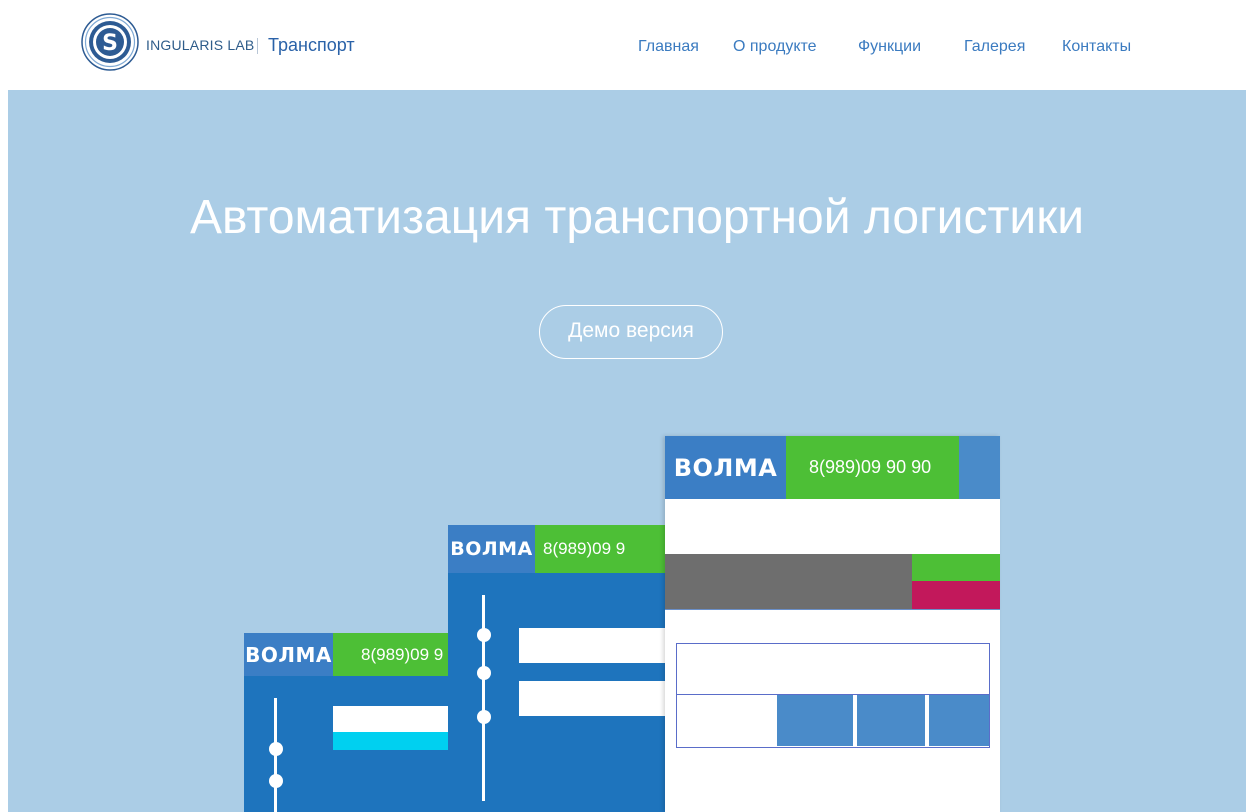 This screenshot has width=1246, height=812. What do you see at coordinates (200, 45) in the screenshot?
I see `logo-text: INGULARIS LAB` at bounding box center [200, 45].